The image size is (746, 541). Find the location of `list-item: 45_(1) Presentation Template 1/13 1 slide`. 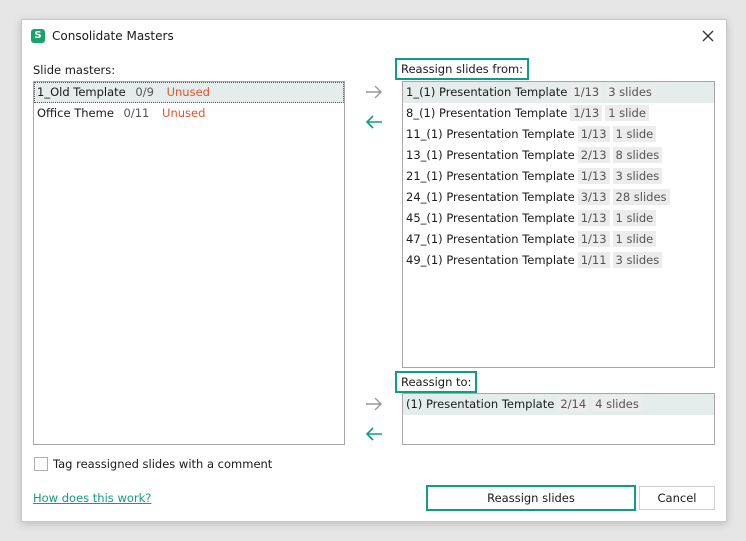

list-item: 45_(1) Presentation Template 1/13 1 slide is located at coordinates (558, 218).